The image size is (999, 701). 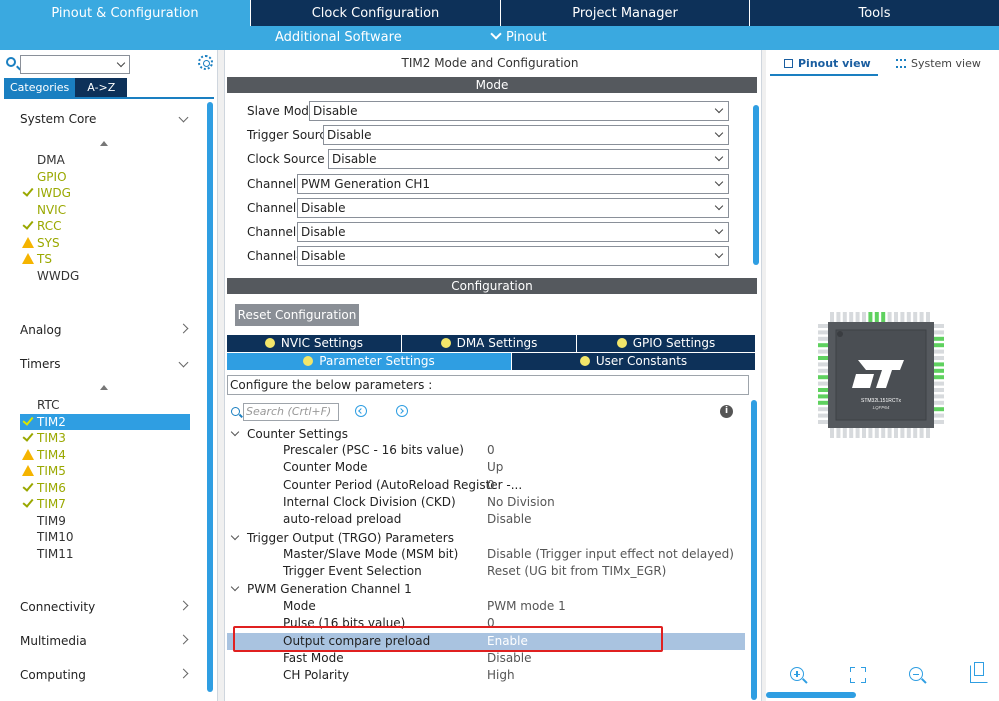 I want to click on peripheral-item: TIM11, so click(x=105, y=554).